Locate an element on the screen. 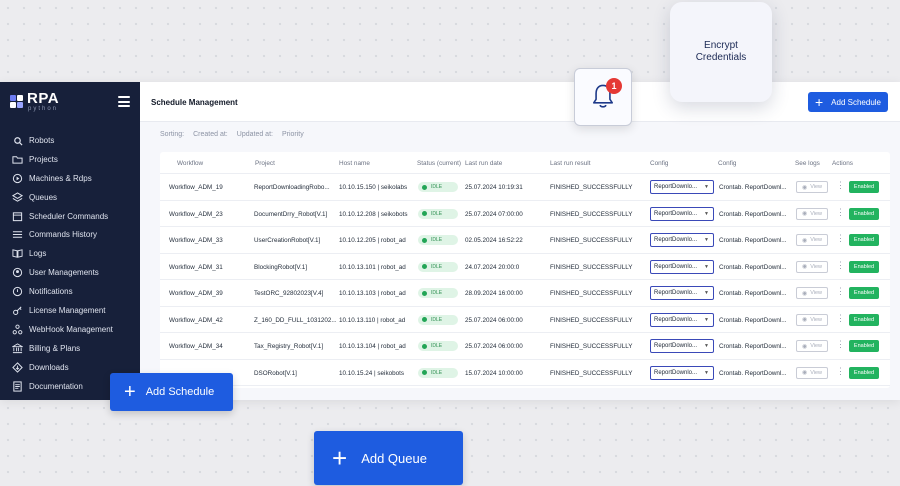 The image size is (900, 486). sidebar-item-scheduler-commands: Scheduler Commands is located at coordinates (70, 216).